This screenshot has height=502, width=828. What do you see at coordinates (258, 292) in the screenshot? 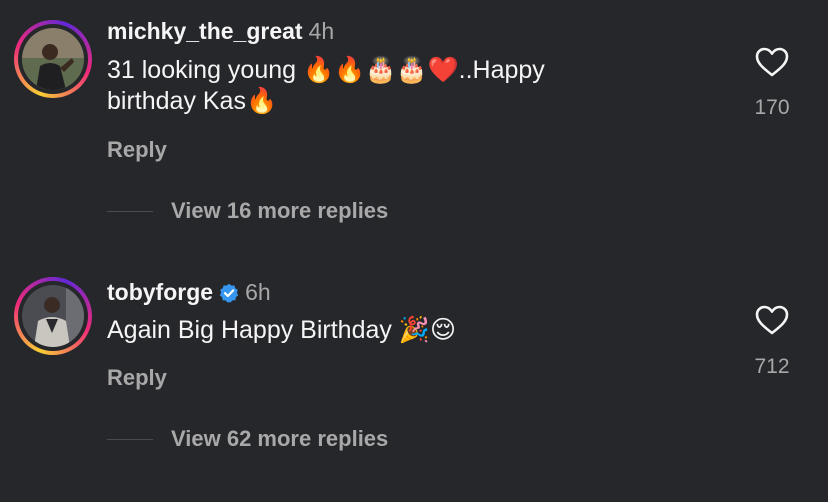
I see `comment-time: 6h` at bounding box center [258, 292].